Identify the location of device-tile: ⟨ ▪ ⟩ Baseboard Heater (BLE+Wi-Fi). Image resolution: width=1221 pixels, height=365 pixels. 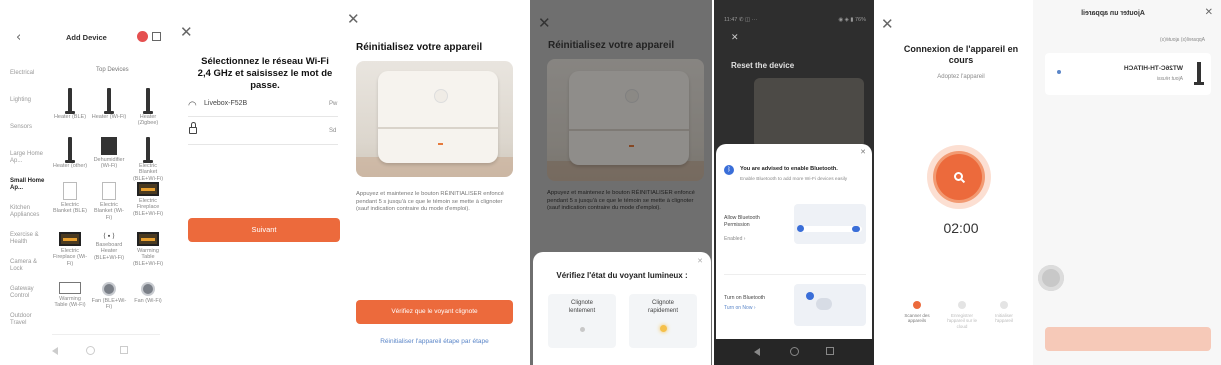
(109, 246).